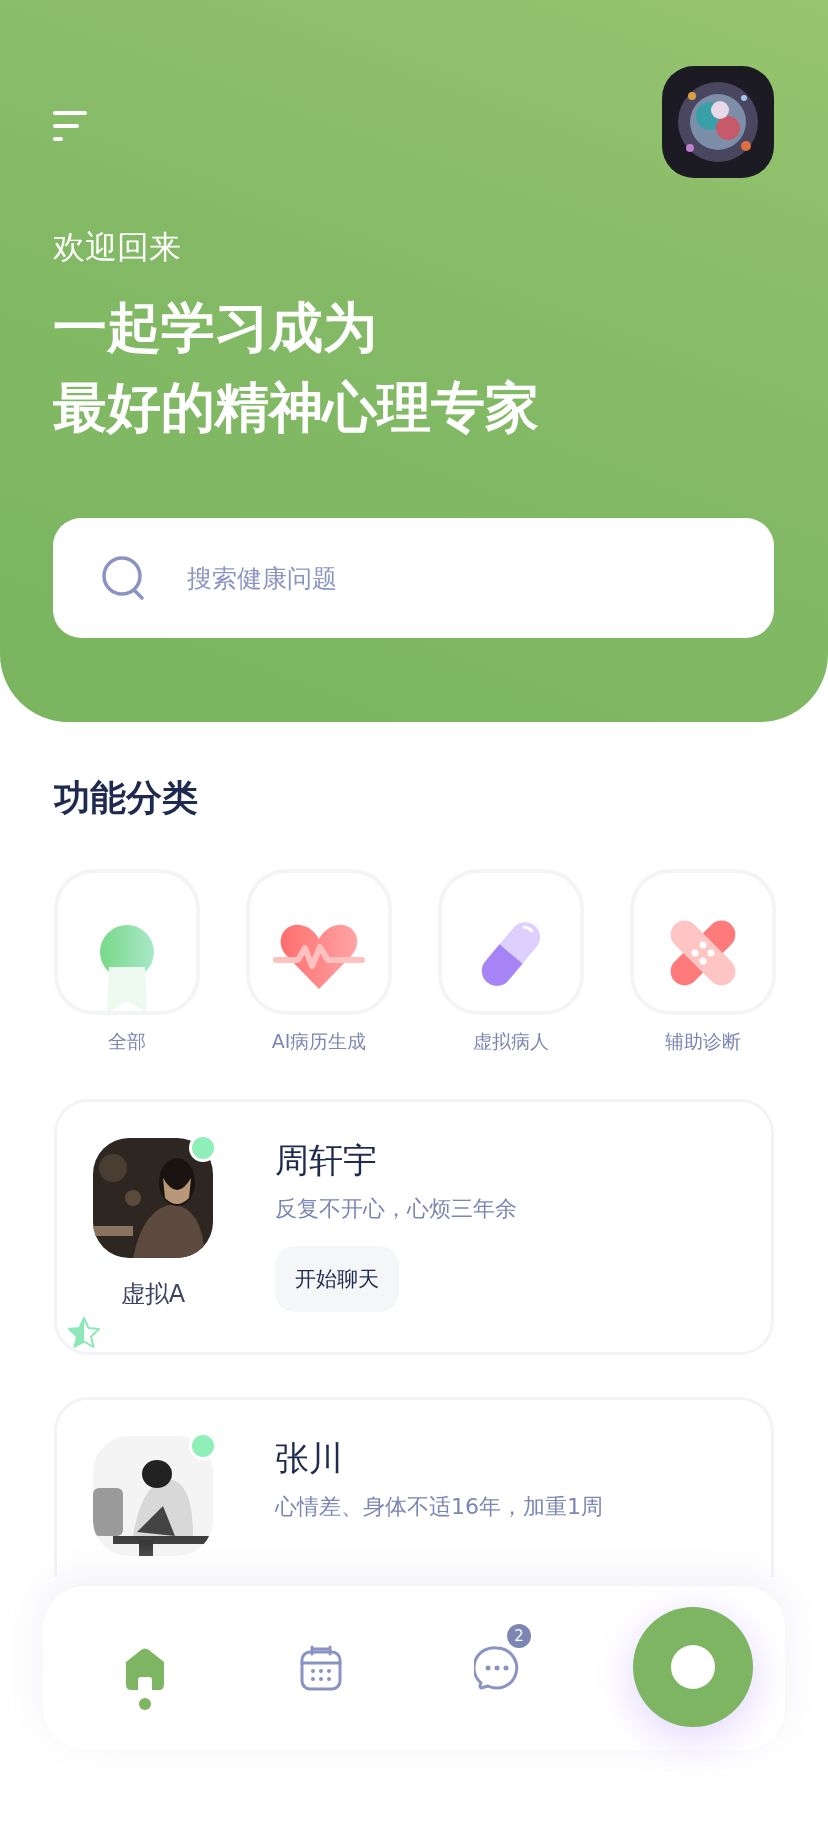 The height and width of the screenshot is (1846, 828). I want to click on section-title: 功能分类, so click(126, 798).